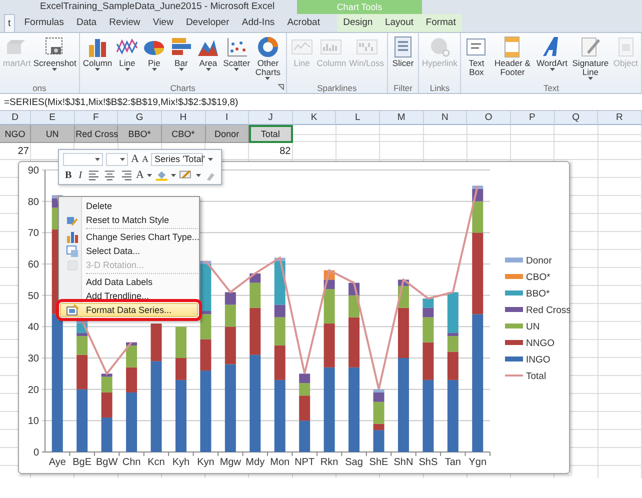 This screenshot has height=498, width=642. What do you see at coordinates (446, 118) in the screenshot?
I see `sheet-heading: N` at bounding box center [446, 118].